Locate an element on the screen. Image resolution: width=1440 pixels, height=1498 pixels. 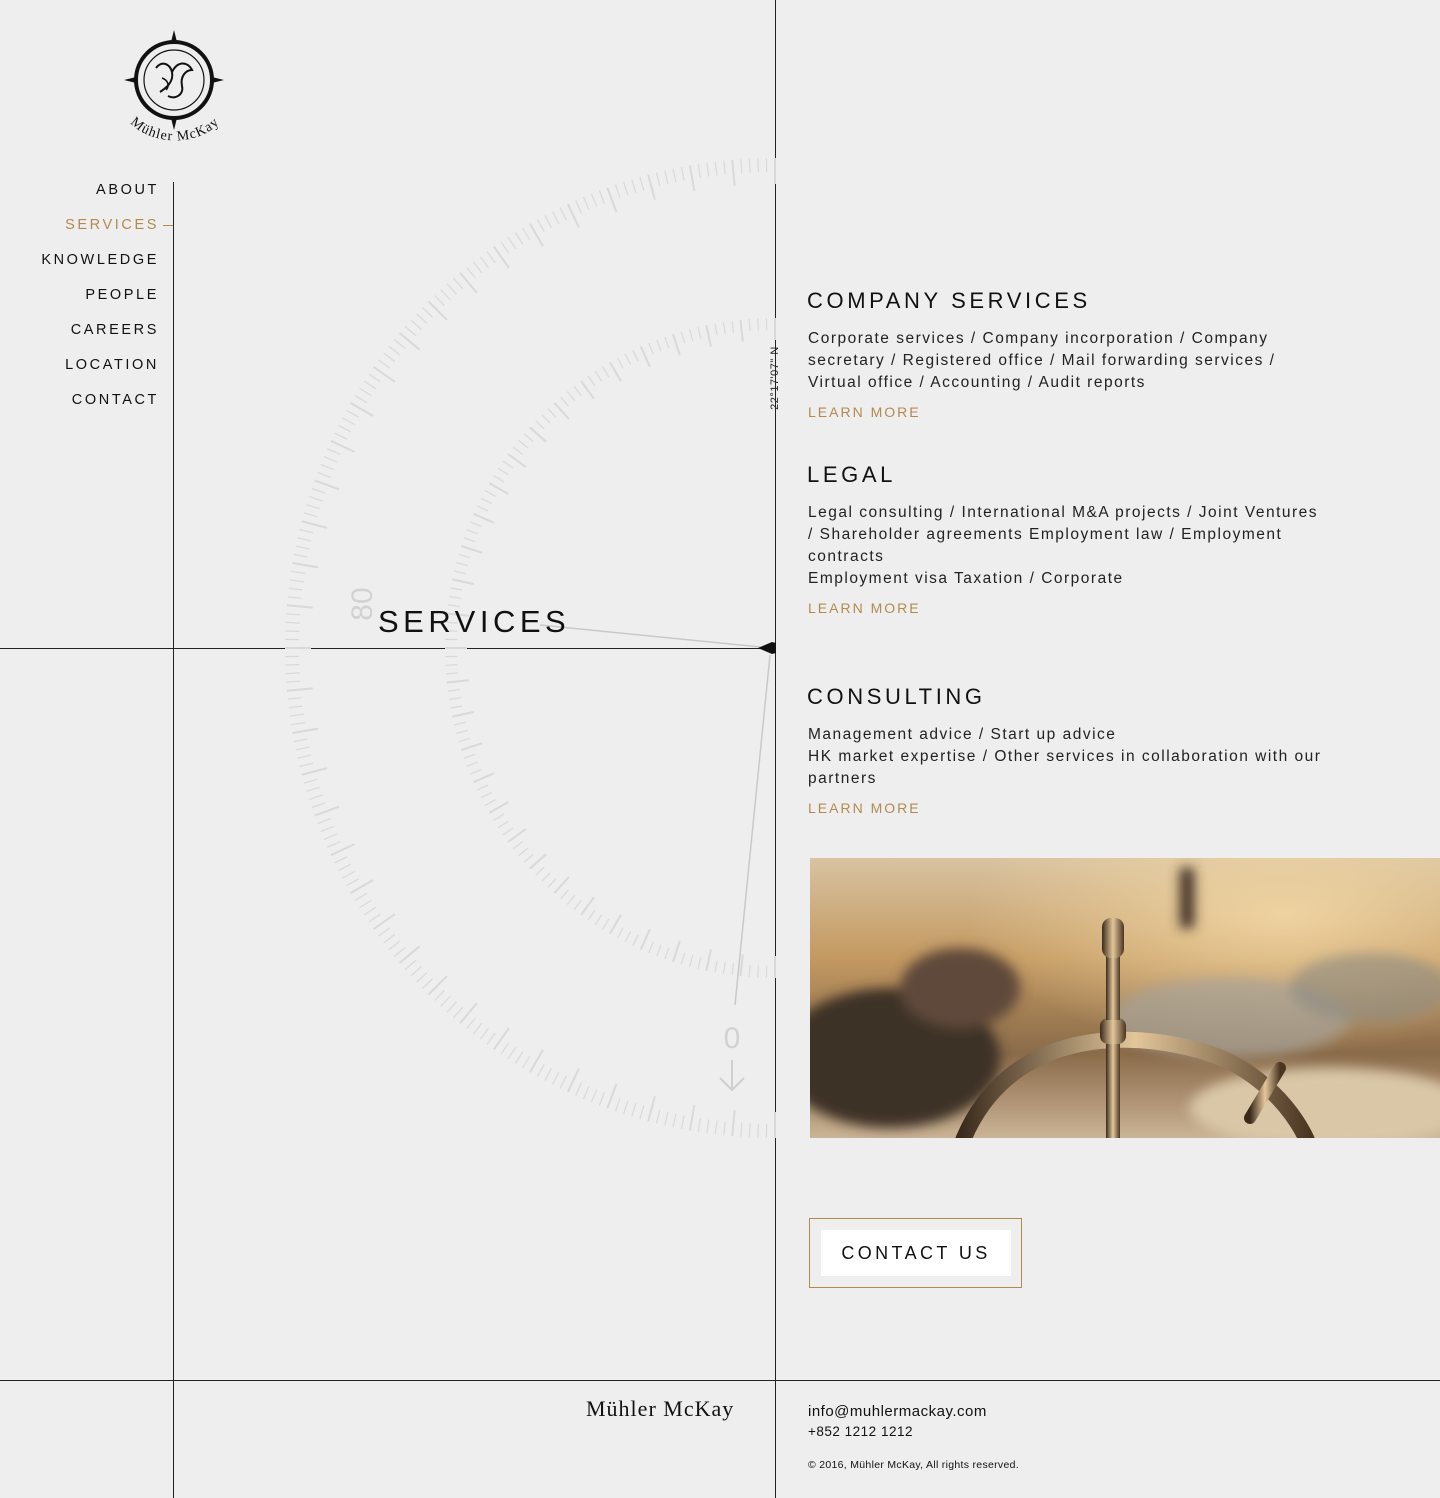
footer-brand: Mühler McKay is located at coordinates (660, 1408).